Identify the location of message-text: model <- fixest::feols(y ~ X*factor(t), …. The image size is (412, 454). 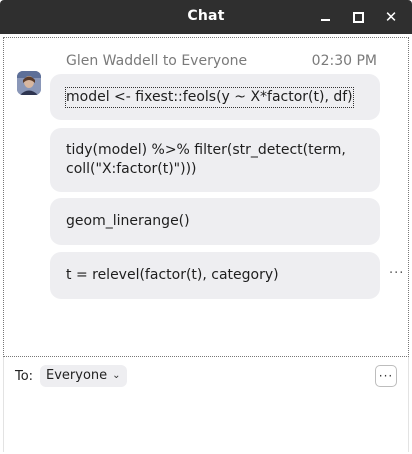
(209, 97).